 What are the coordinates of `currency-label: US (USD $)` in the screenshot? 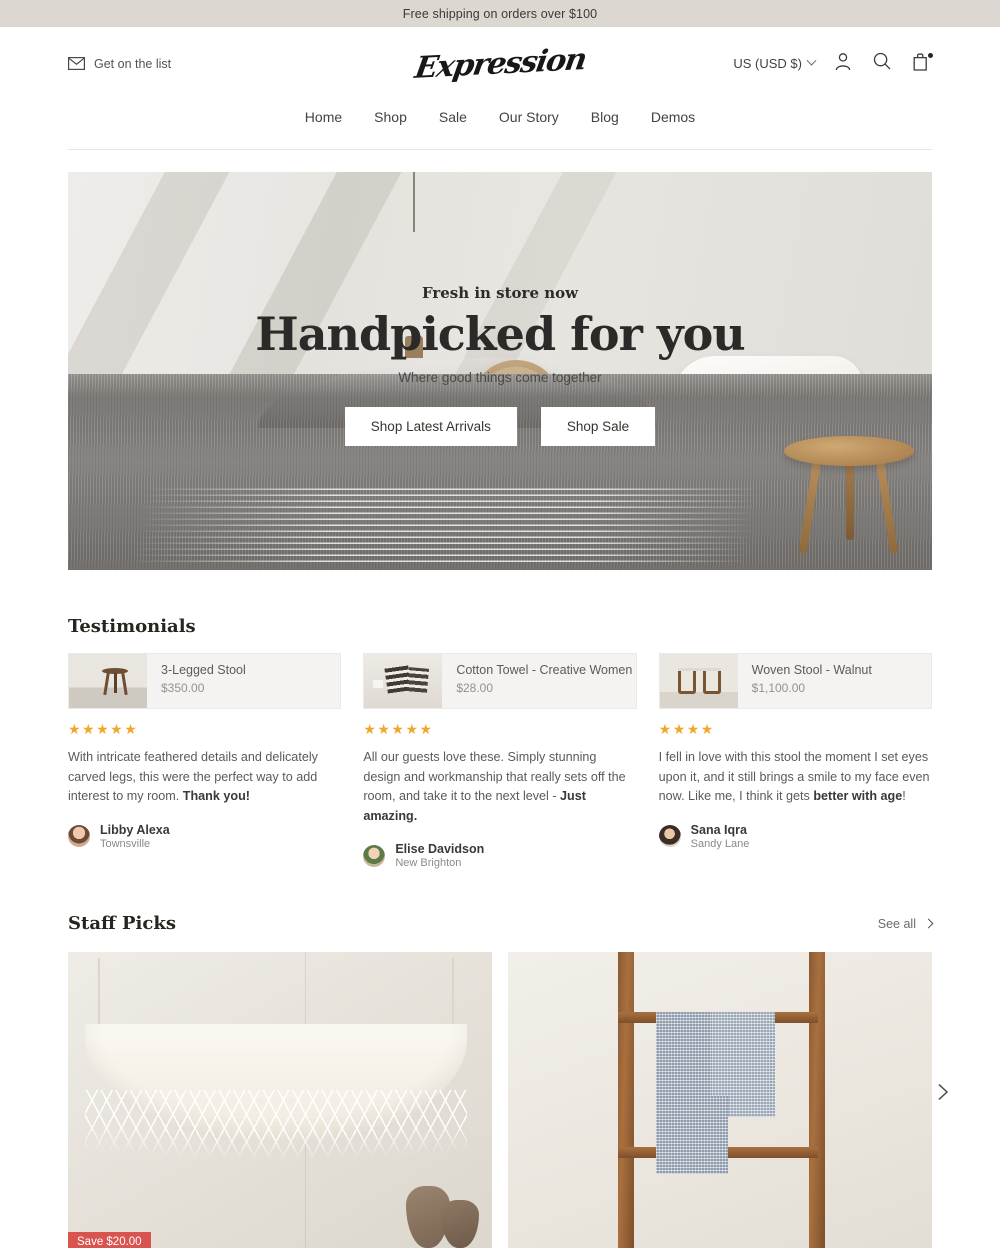 It's located at (767, 63).